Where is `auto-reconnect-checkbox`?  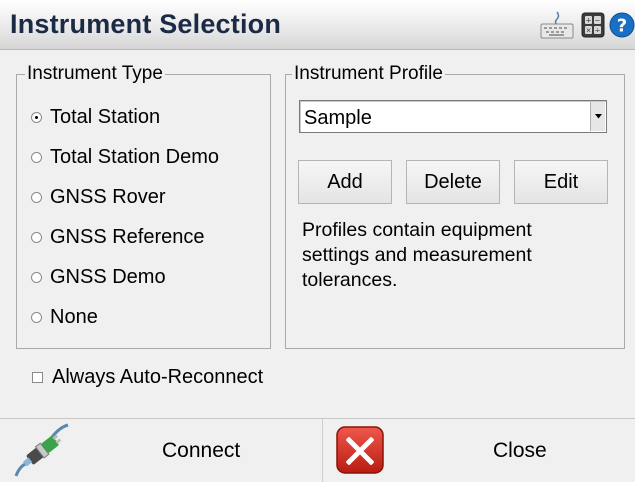
auto-reconnect-checkbox is located at coordinates (37, 377).